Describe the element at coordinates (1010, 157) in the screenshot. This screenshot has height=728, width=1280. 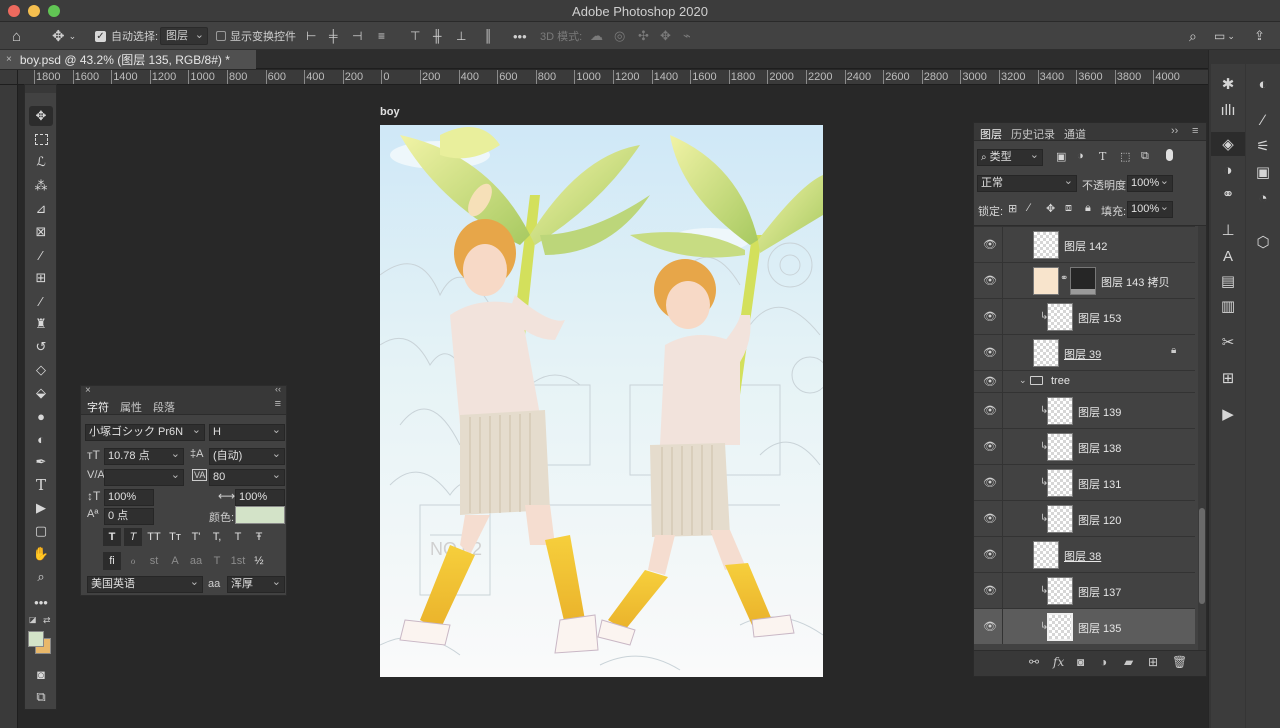
I see `filter-kind-select: ⌕ 类型 ⌄` at that location.